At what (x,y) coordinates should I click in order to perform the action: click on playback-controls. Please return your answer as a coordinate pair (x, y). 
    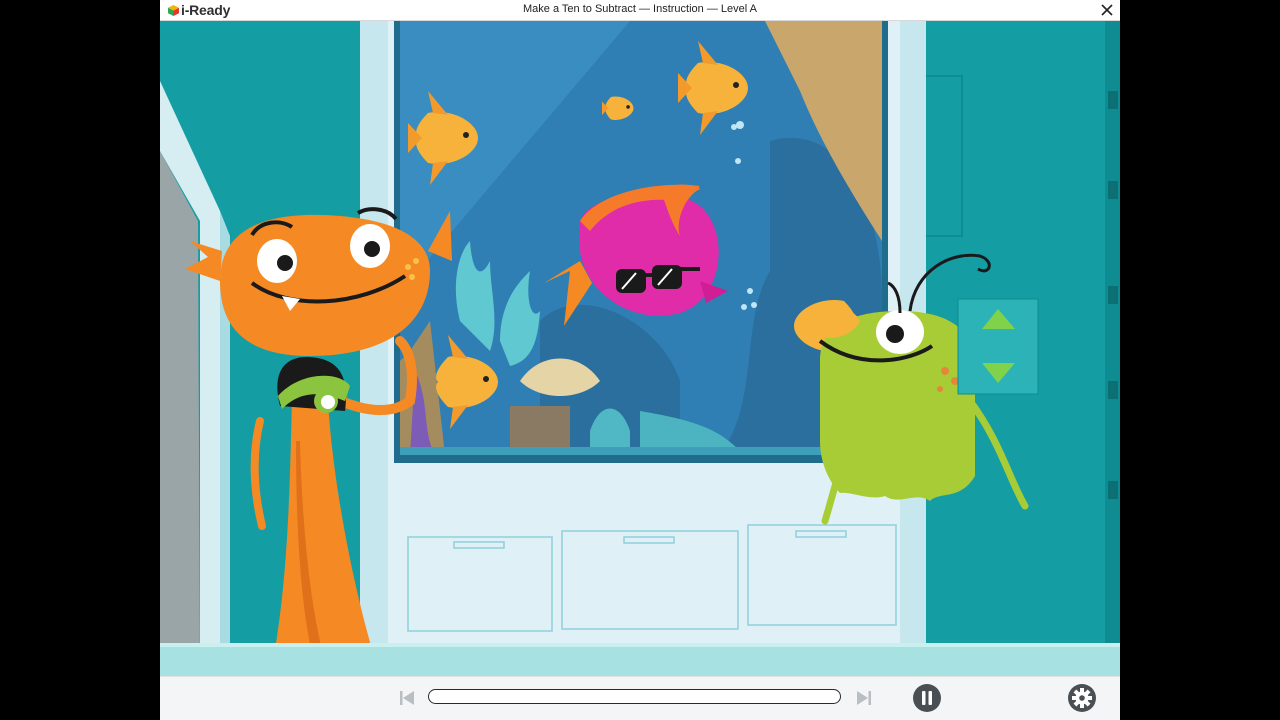
    Looking at the image, I should click on (640, 698).